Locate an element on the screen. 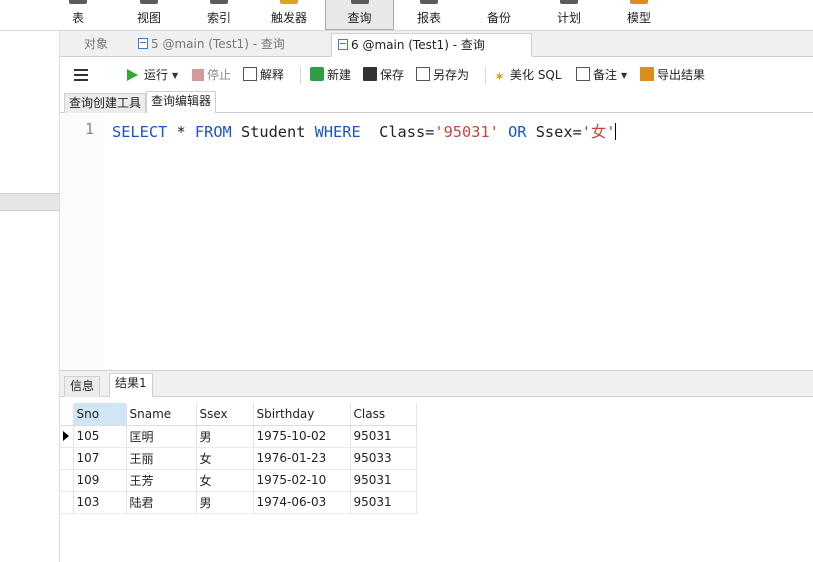 This screenshot has width=813, height=562. current-row-icon is located at coordinates (66, 436).